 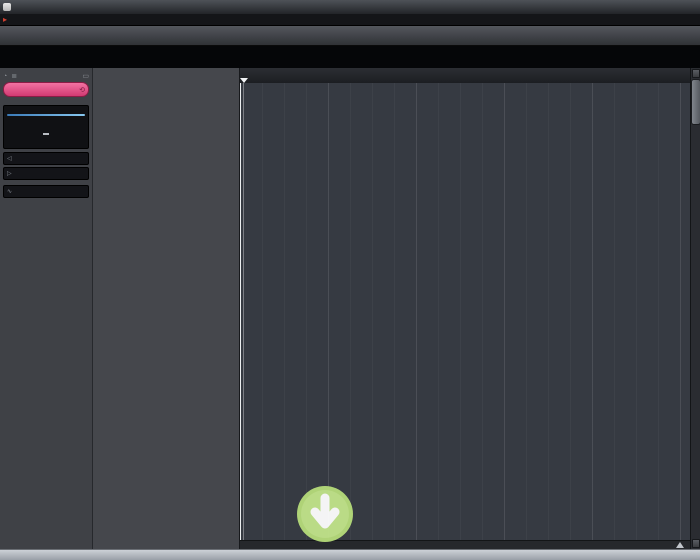 I want to click on pan-control, so click(x=46, y=131).